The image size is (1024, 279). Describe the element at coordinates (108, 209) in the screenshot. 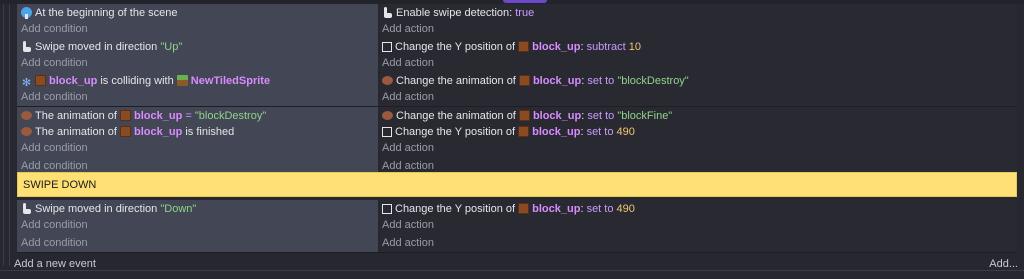

I see `condition: Swipe moved in direction "Down"` at that location.